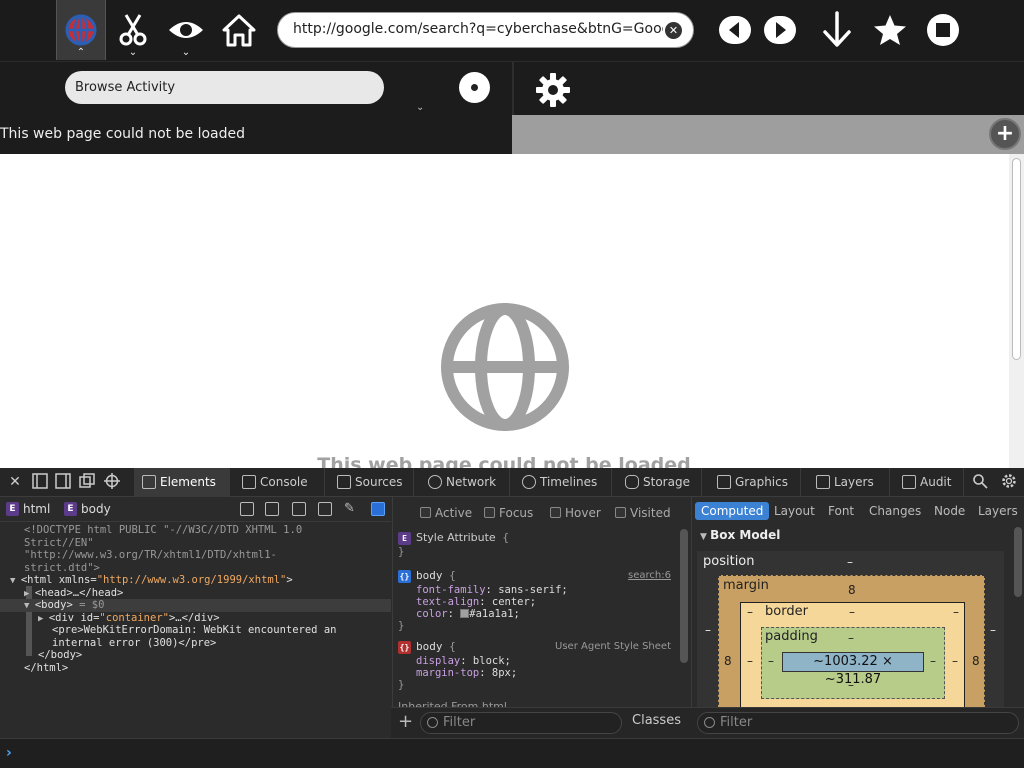 This screenshot has width=1024, height=768. Describe the element at coordinates (112, 482) in the screenshot. I see `crosshair-icon` at that location.